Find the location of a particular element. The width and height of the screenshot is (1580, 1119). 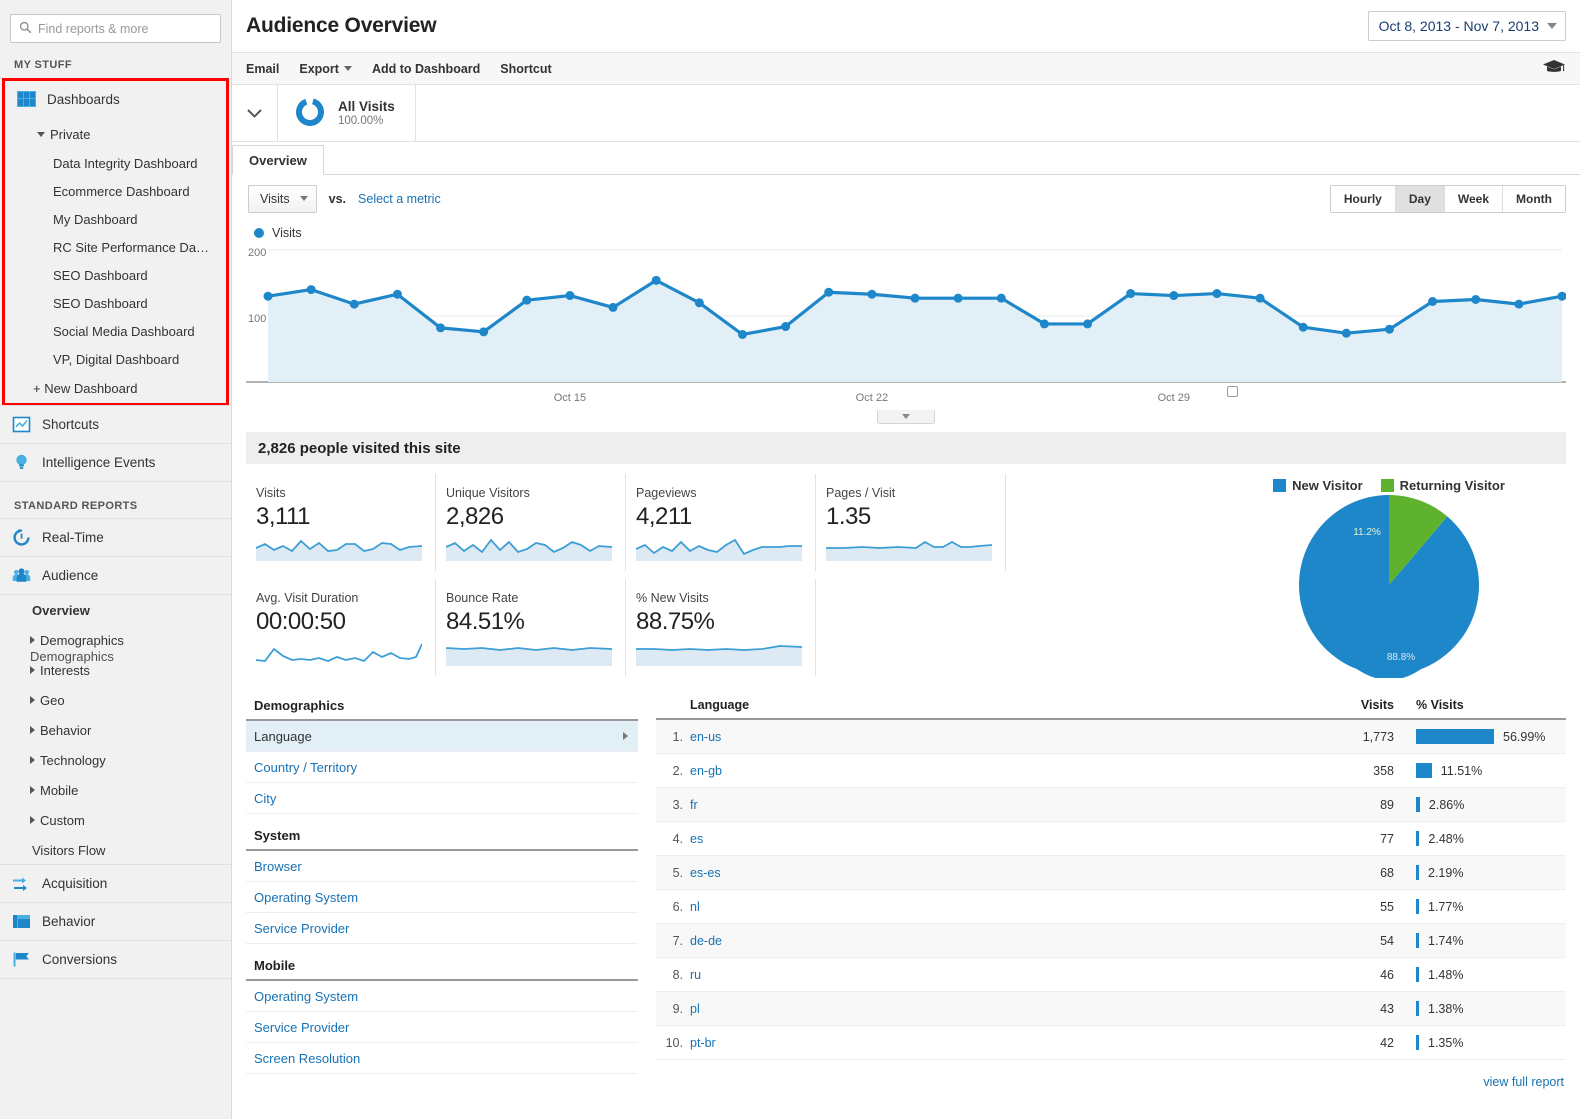

sidebar-item-overview: Overview is located at coordinates (115, 610).